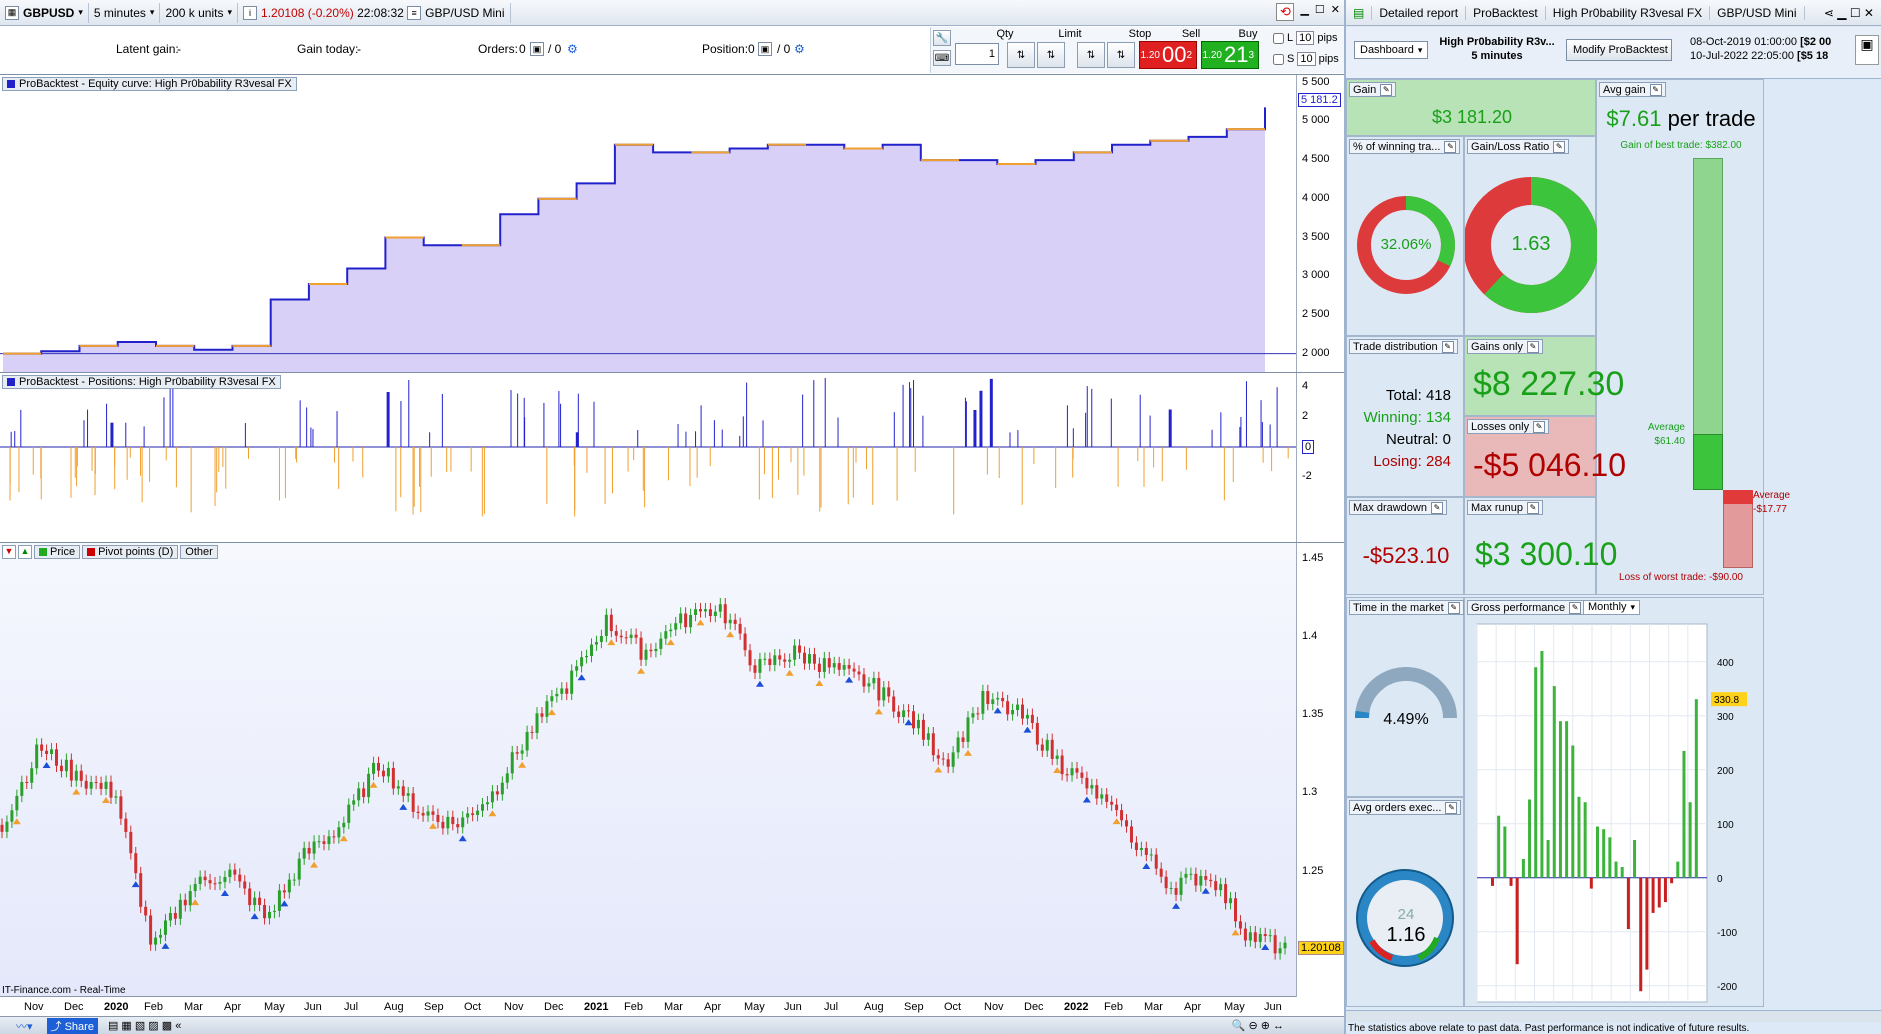 This screenshot has height=1034, width=1881. Describe the element at coordinates (1505, 507) in the screenshot. I see `max-runup-title: Max runup ✎` at that location.